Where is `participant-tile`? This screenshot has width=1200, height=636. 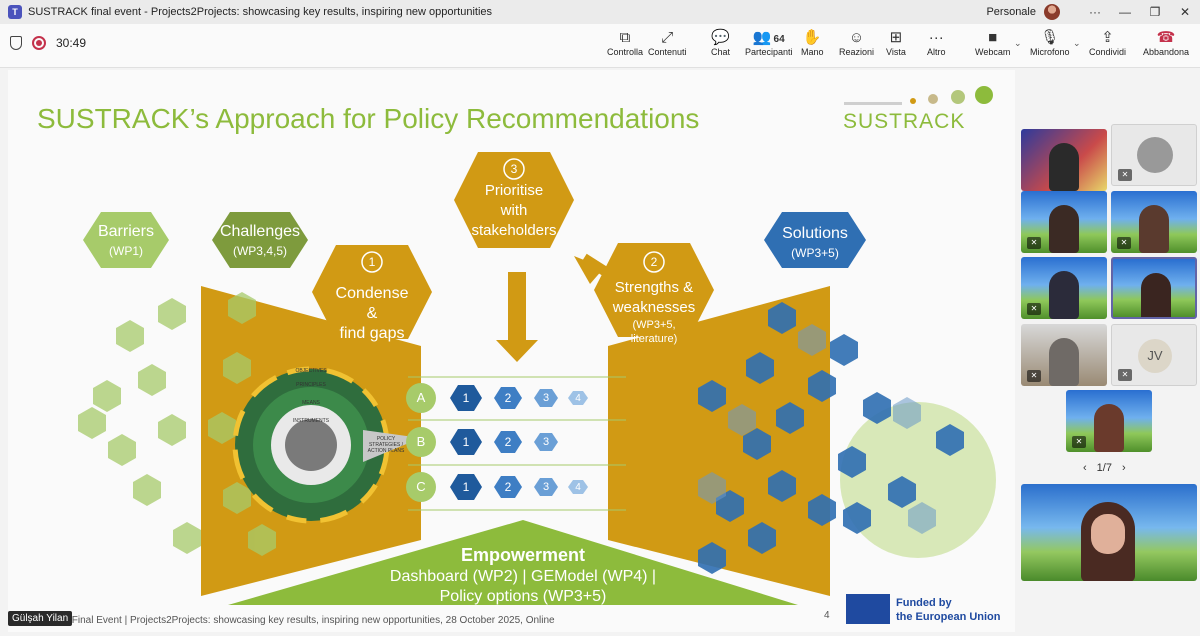
participant-tile is located at coordinates (1064, 160).